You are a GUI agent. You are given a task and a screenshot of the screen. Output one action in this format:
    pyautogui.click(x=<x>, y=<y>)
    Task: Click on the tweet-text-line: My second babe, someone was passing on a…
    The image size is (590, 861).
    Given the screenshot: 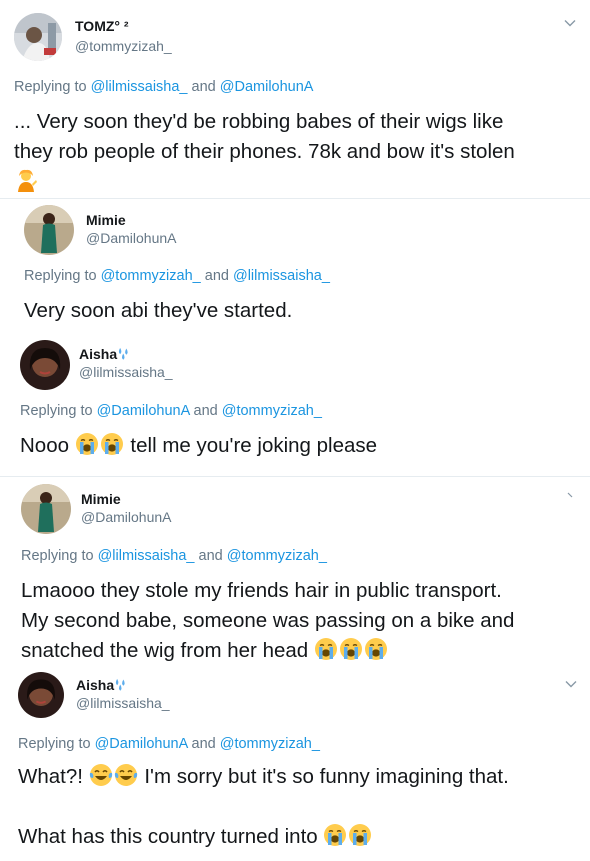 What is the action you would take?
    pyautogui.click(x=268, y=620)
    